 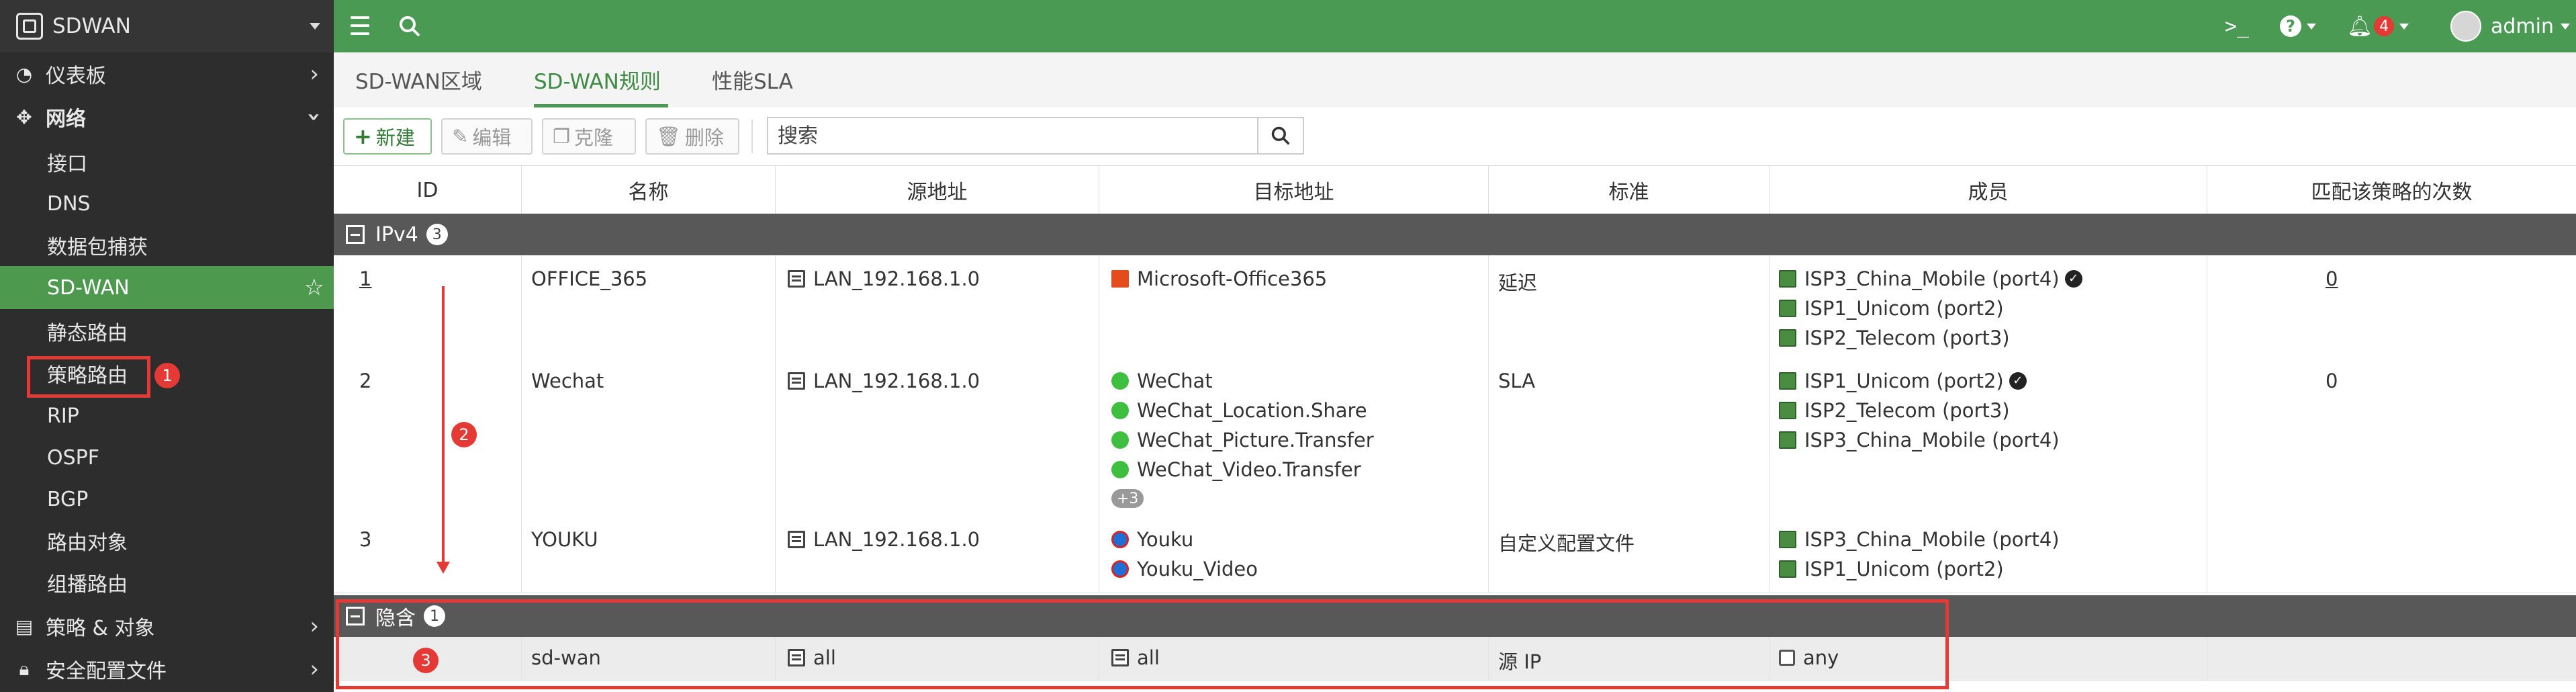 I want to click on more-destinations-badge: +3, so click(x=1127, y=498).